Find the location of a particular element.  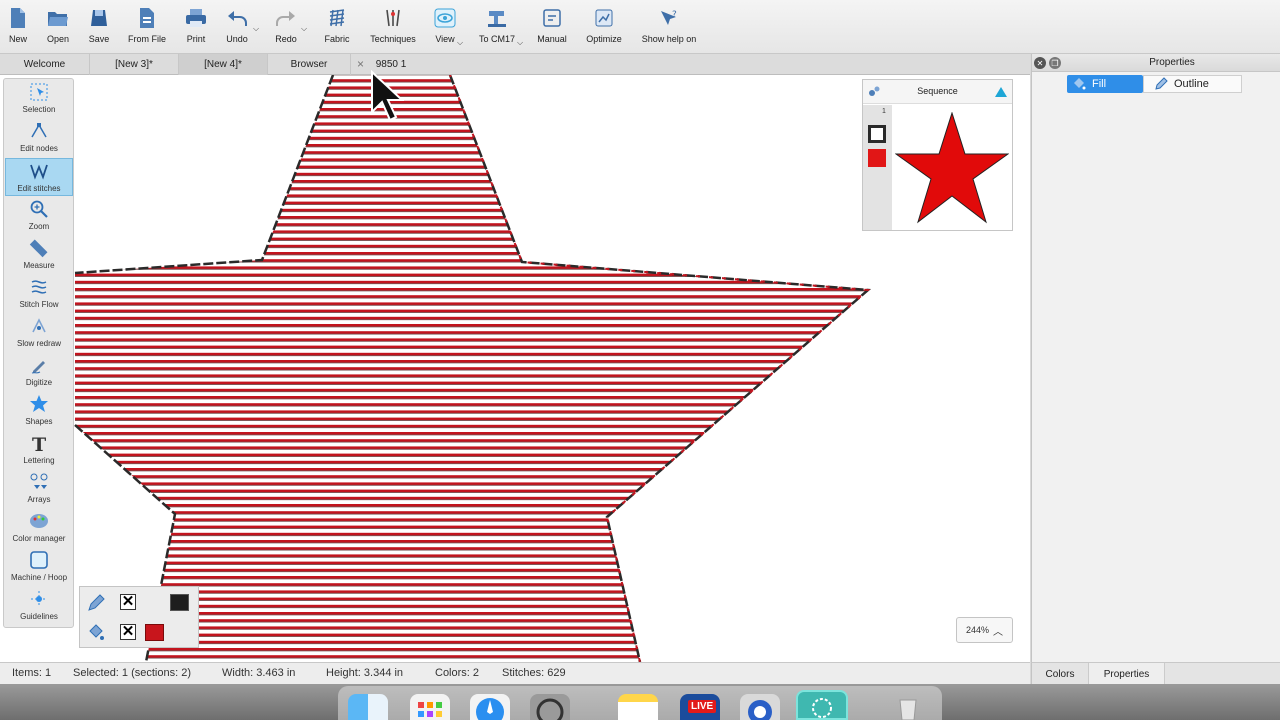

tool-shapes: Shapes is located at coordinates (39, 411).